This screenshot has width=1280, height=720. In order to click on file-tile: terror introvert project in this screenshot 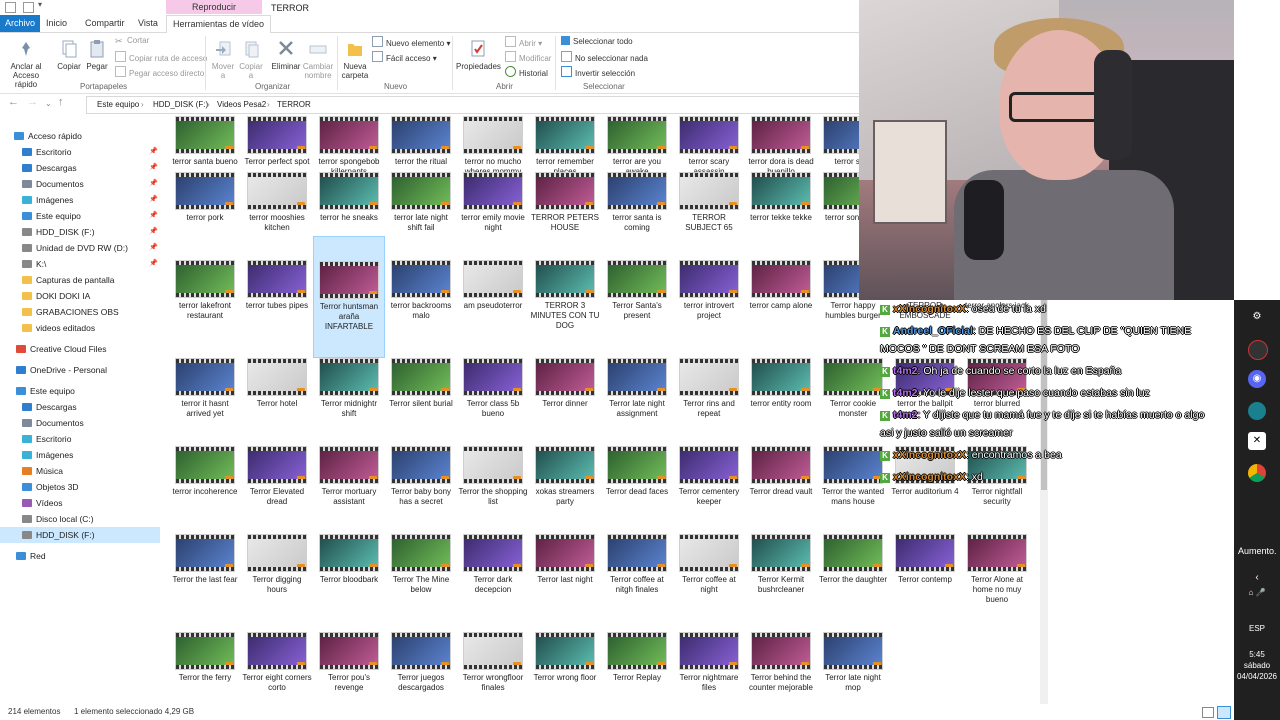, I will do `click(709, 290)`.